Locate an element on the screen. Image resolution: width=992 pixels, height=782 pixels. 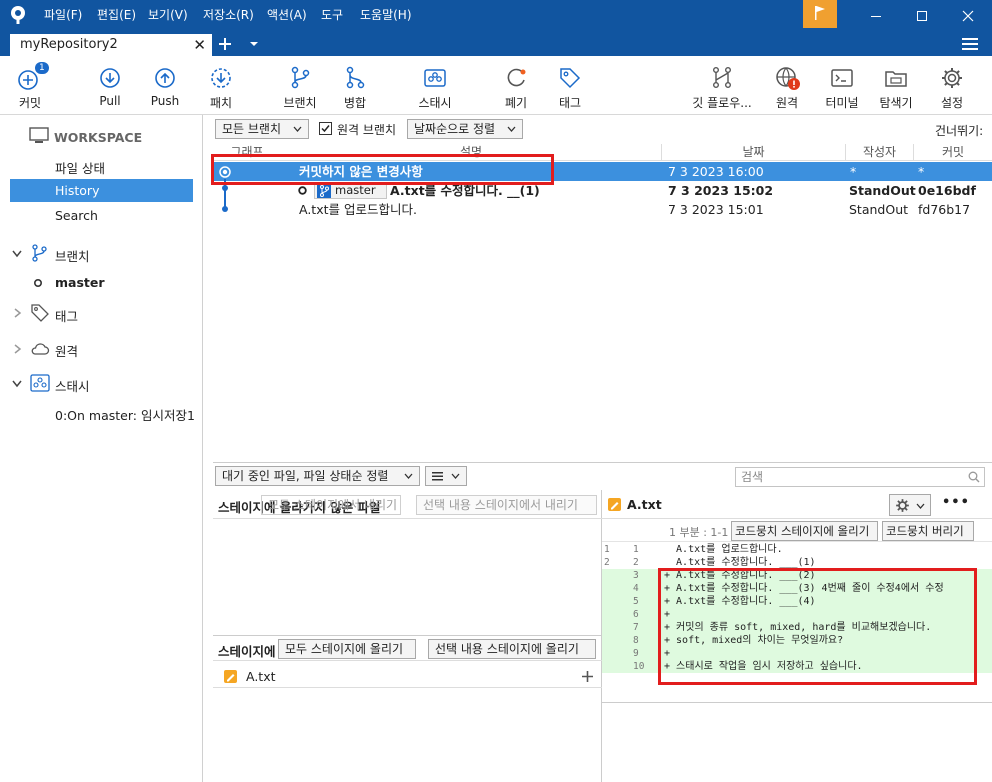
commit-button: 1 커밋 is located at coordinates (30, 85).